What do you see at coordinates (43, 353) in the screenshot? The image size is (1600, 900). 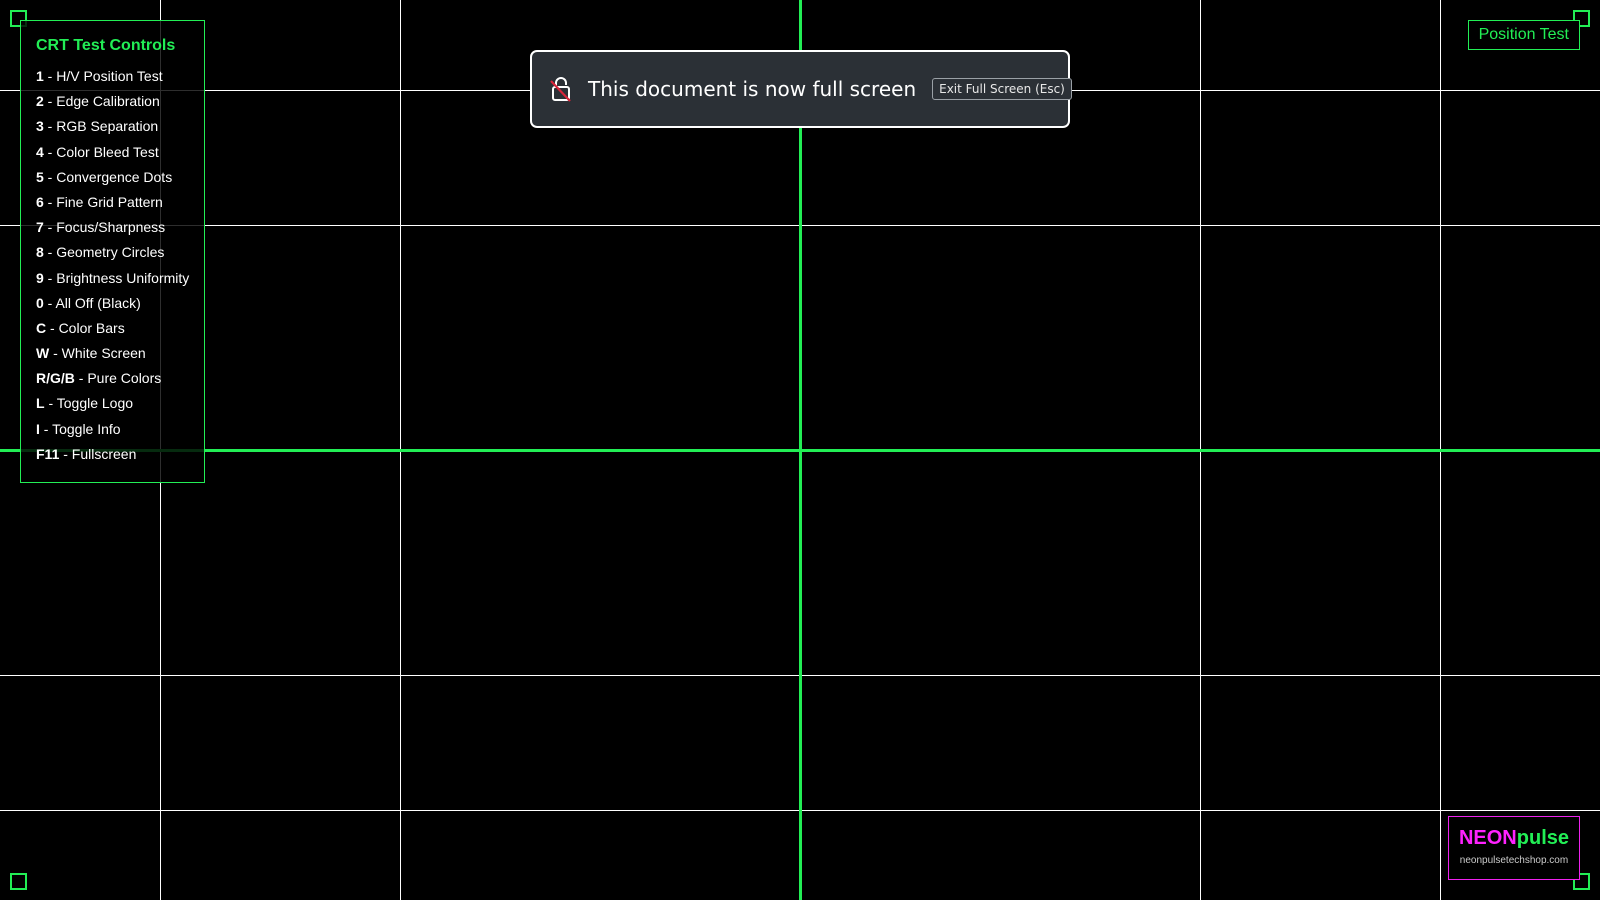 I see `control-key: W` at bounding box center [43, 353].